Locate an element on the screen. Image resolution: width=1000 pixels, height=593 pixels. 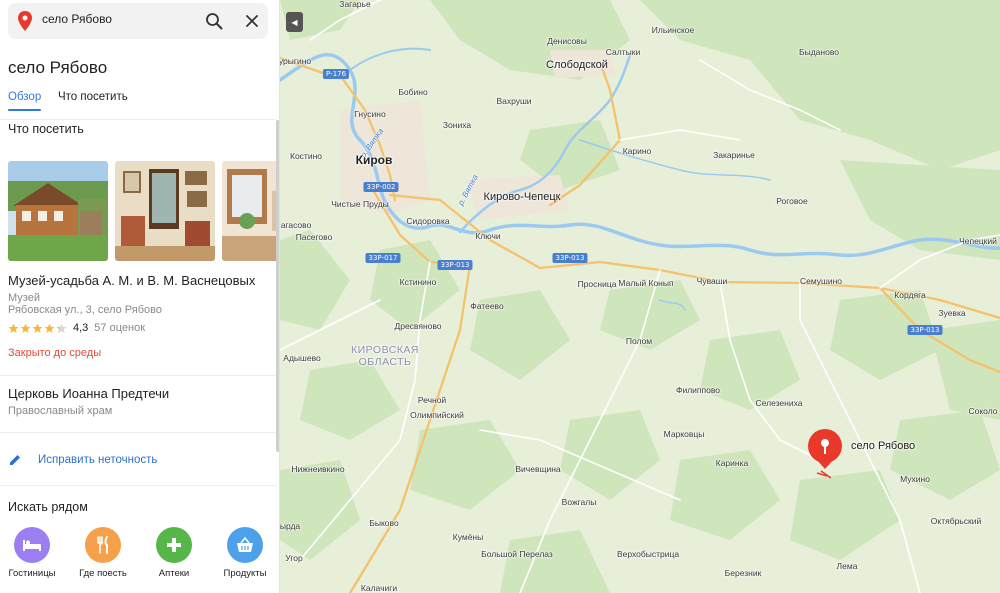
photo-carousel is located at coordinates (143, 211).